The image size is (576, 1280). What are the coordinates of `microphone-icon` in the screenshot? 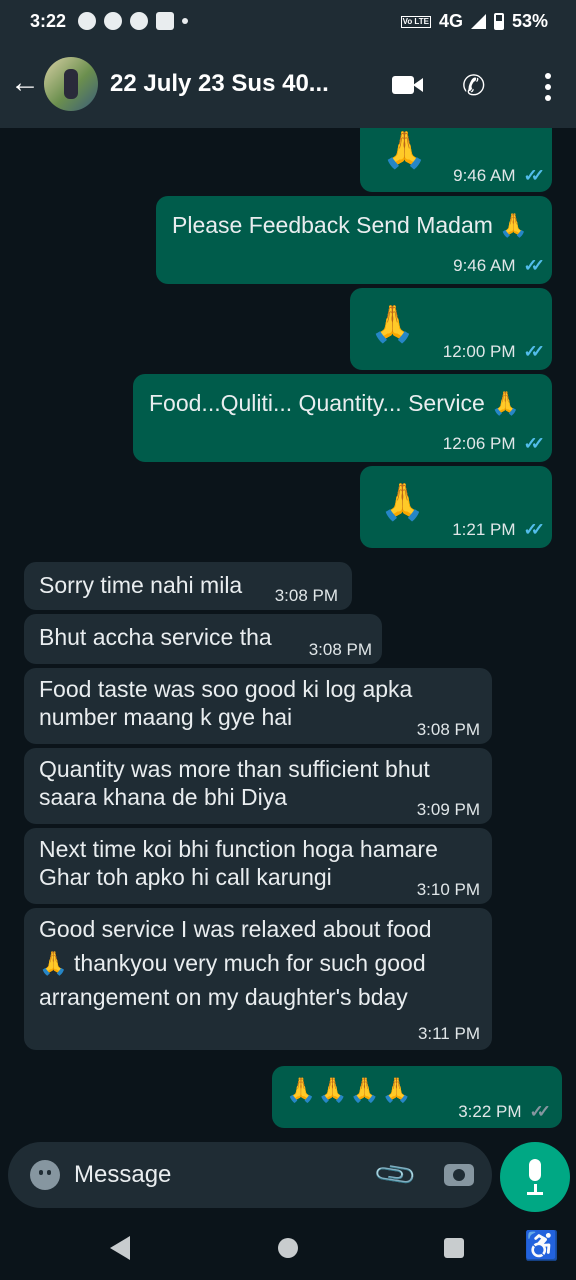 It's located at (535, 1177).